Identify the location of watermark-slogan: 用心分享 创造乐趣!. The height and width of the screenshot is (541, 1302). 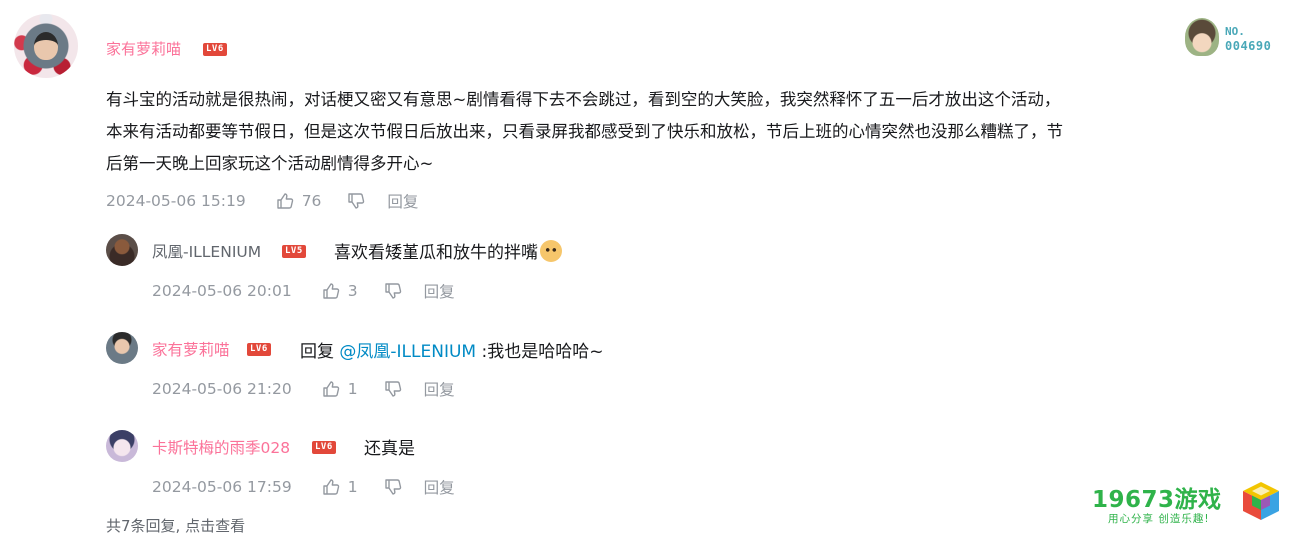
(1159, 519).